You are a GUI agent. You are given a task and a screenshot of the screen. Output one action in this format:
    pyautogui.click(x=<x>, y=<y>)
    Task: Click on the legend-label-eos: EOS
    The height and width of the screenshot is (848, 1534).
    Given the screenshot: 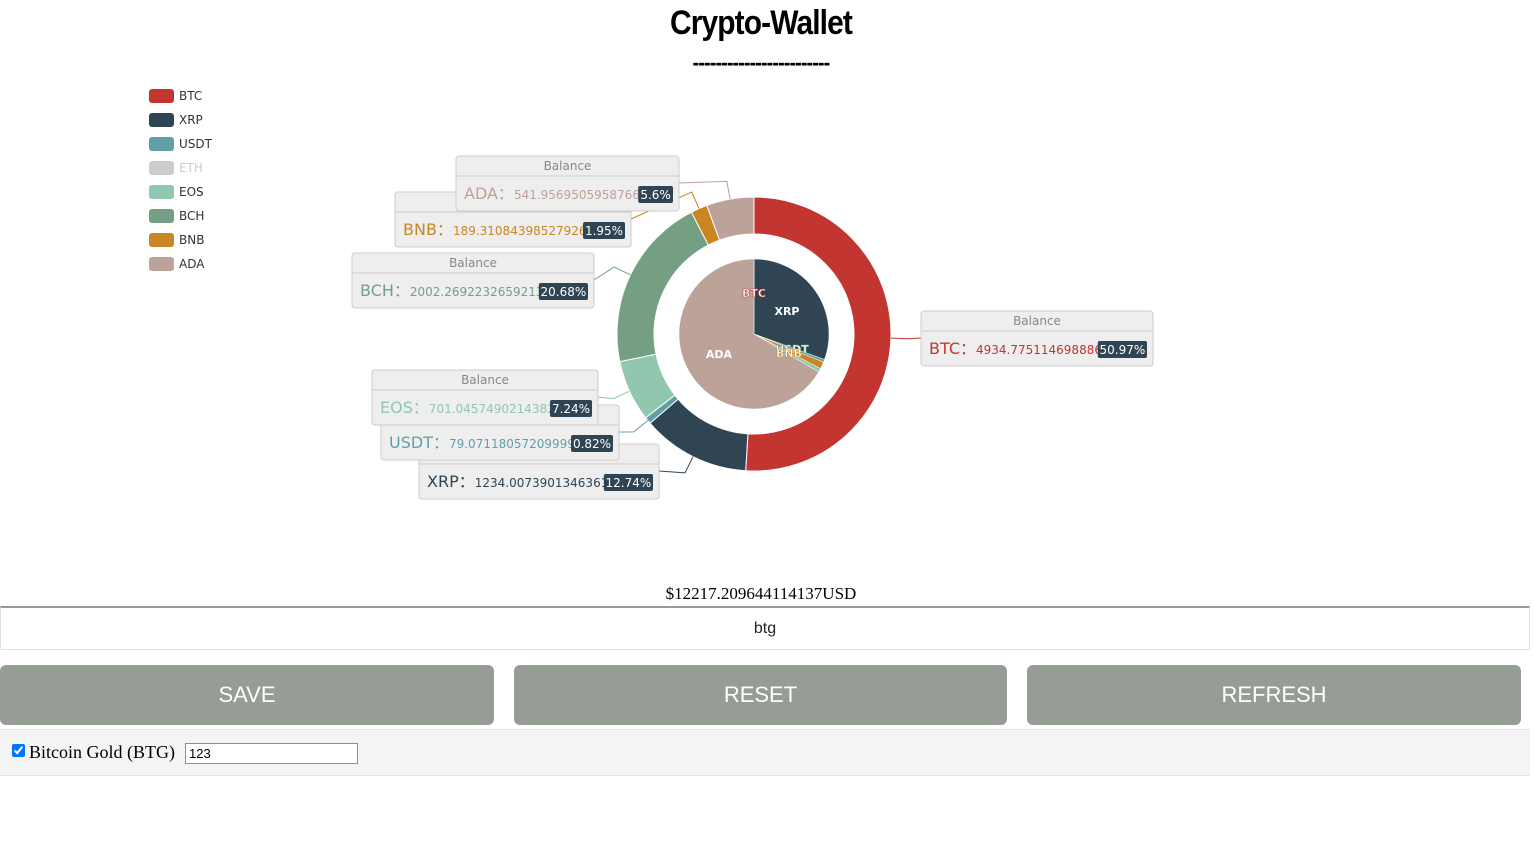 What is the action you would take?
    pyautogui.click(x=191, y=192)
    